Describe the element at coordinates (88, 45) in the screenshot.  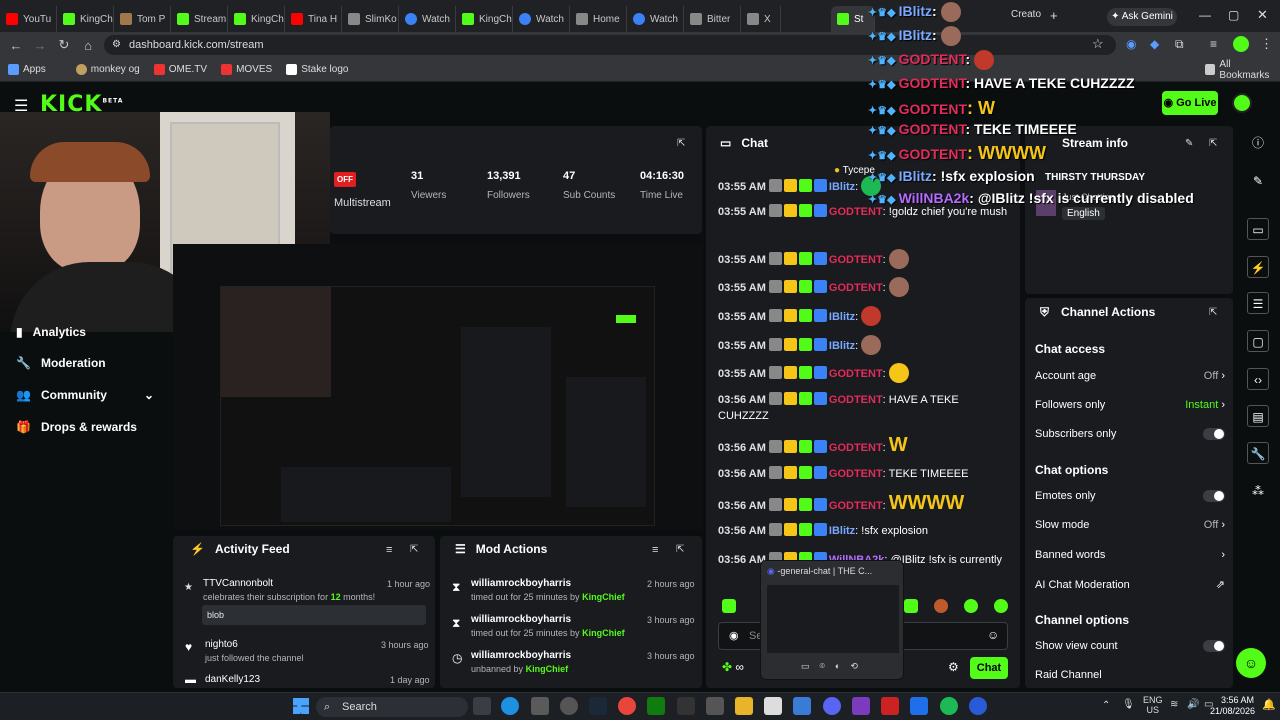
I see `home-icon: ⌂` at that location.